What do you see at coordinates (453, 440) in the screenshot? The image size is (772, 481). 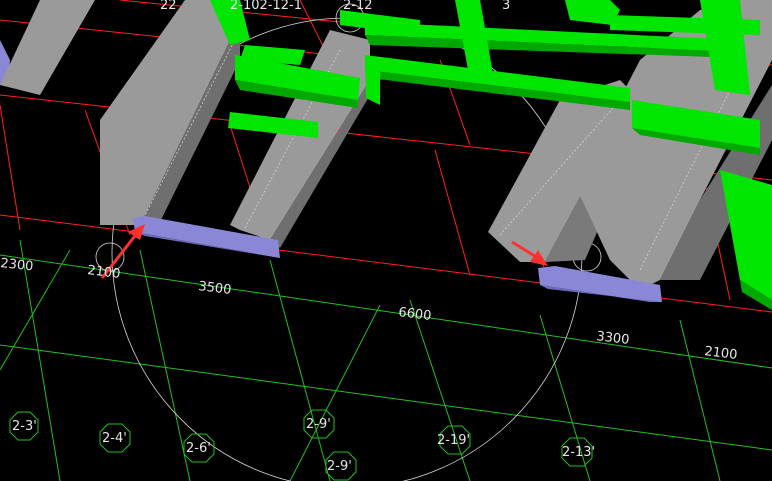 I see `axis-label: 2-19'` at bounding box center [453, 440].